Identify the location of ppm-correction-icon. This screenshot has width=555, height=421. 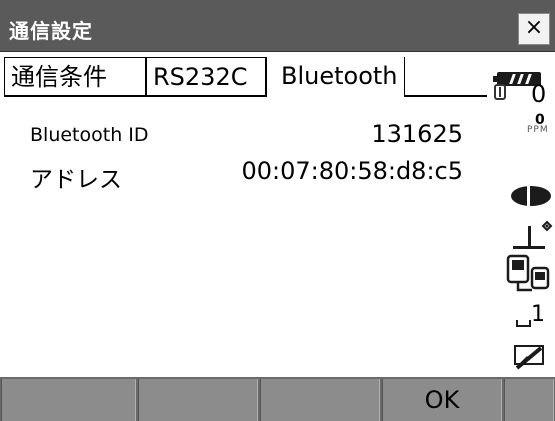
(500, 92).